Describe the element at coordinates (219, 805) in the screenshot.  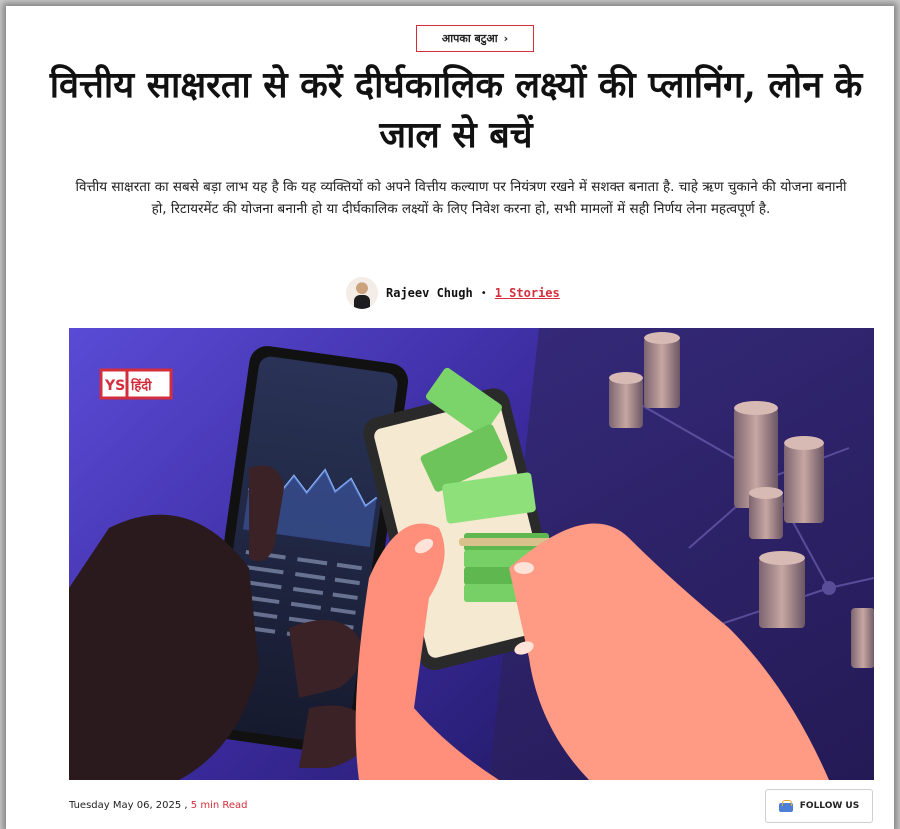
I see `read-time: 5 min Read` at that location.